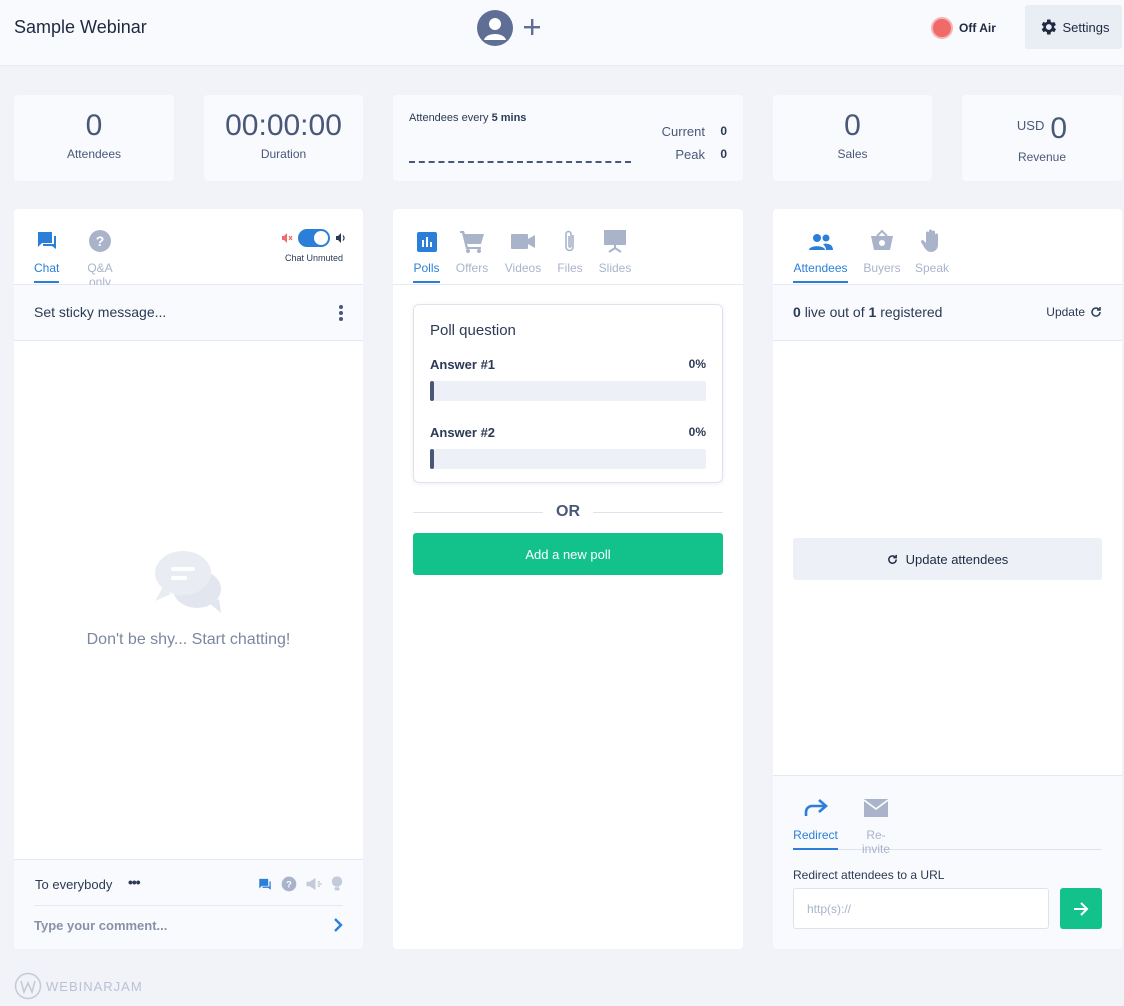  What do you see at coordinates (568, 393) in the screenshot?
I see `poll-card: Poll question Answer #1 0% Answer #2 0%` at bounding box center [568, 393].